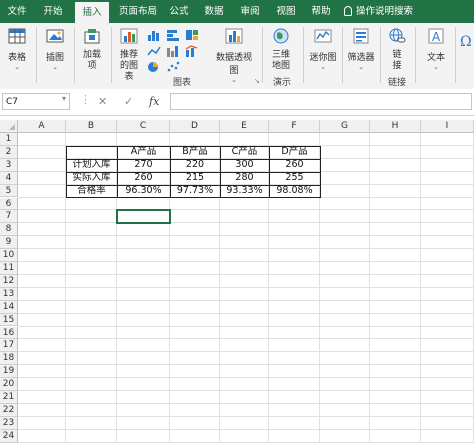 This screenshot has height=443, width=474. I want to click on recommended-charts-button: 推荐的图表, so click(129, 55).